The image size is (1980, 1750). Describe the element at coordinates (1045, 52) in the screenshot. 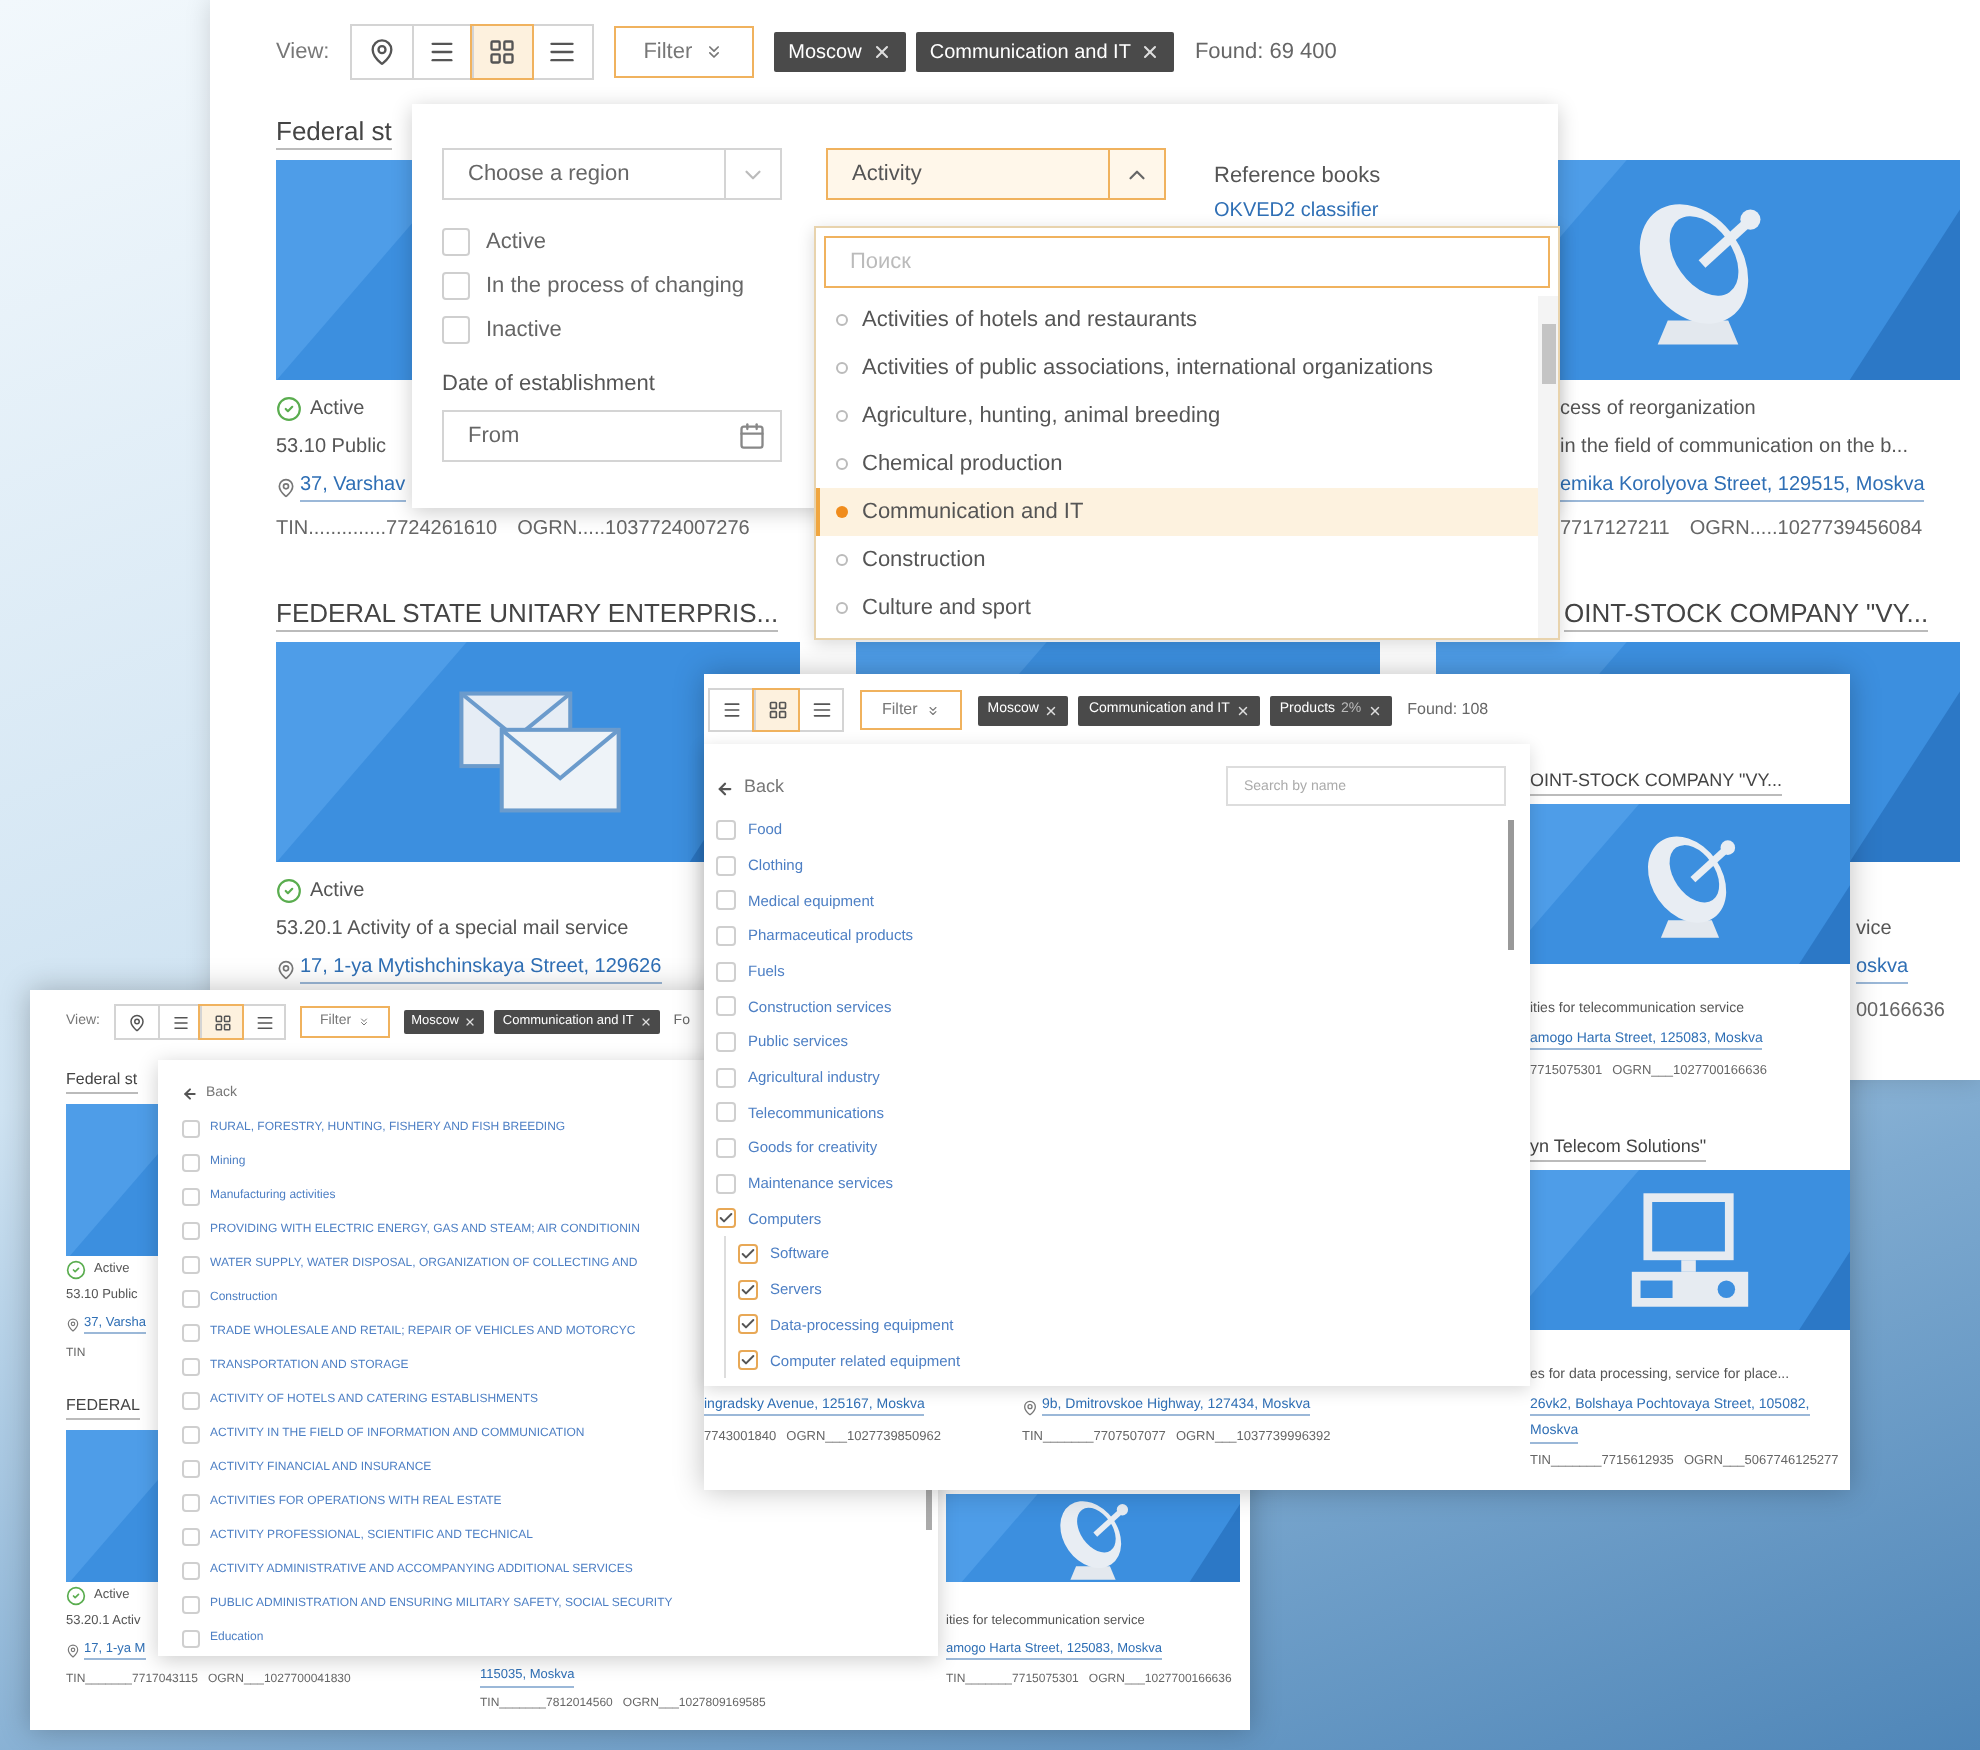

I see `filter-tag: Communication and IT` at that location.